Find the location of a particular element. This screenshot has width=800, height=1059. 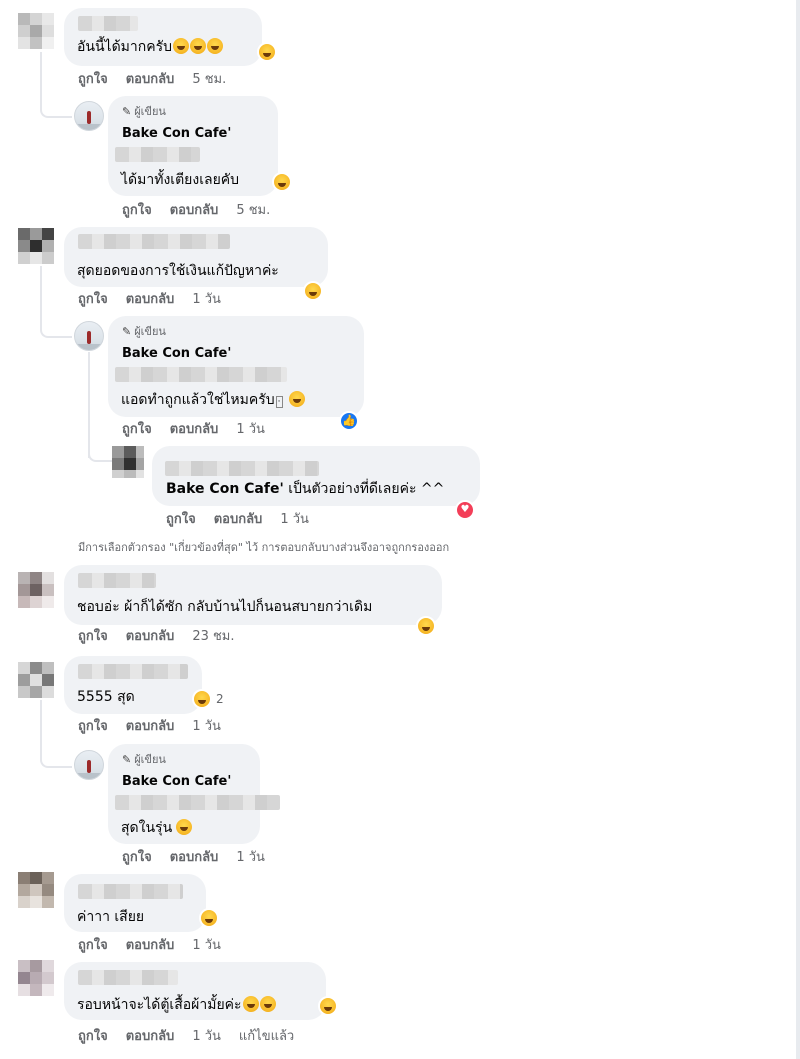

comment-actions: ถูกใจ ตอบกลับ 23 ชม. is located at coordinates (165, 637).